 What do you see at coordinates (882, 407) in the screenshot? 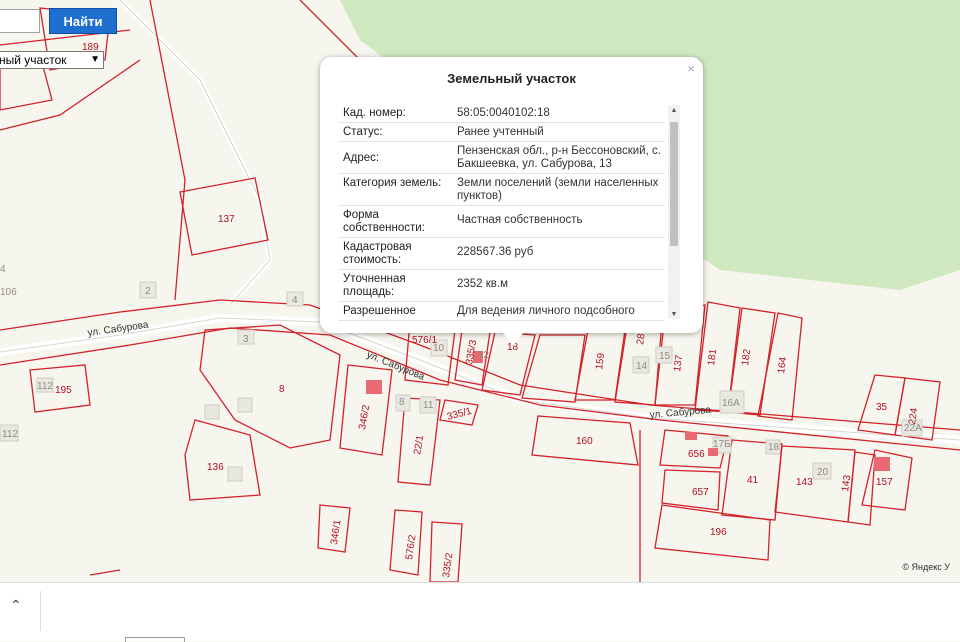
I see `plot-label: 35` at bounding box center [882, 407].